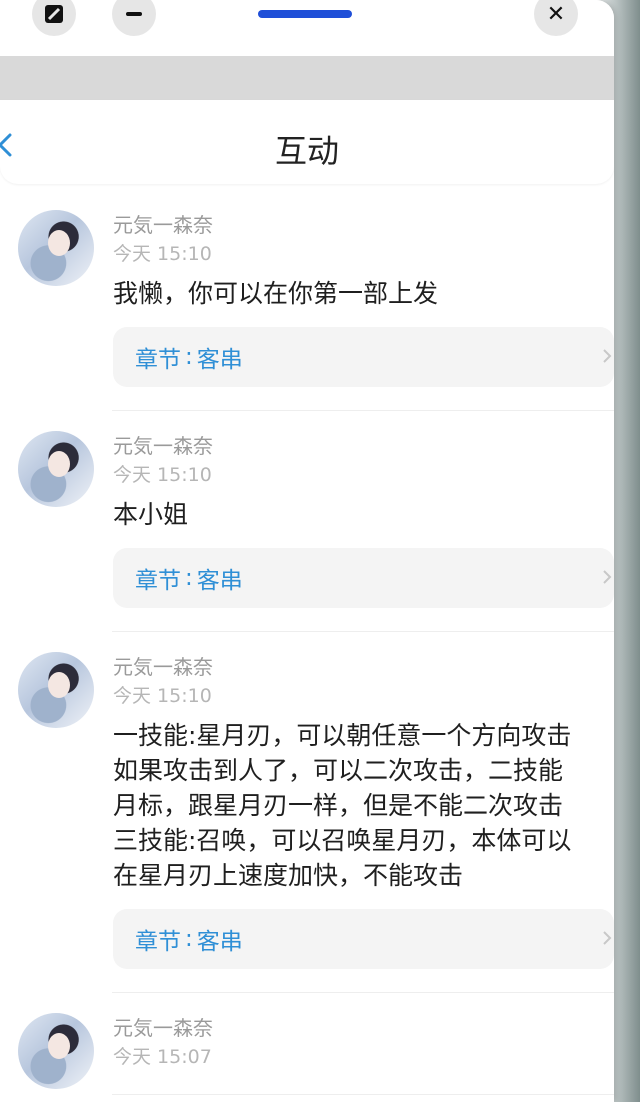  What do you see at coordinates (307, 78) in the screenshot?
I see `gray-divider-bar` at bounding box center [307, 78].